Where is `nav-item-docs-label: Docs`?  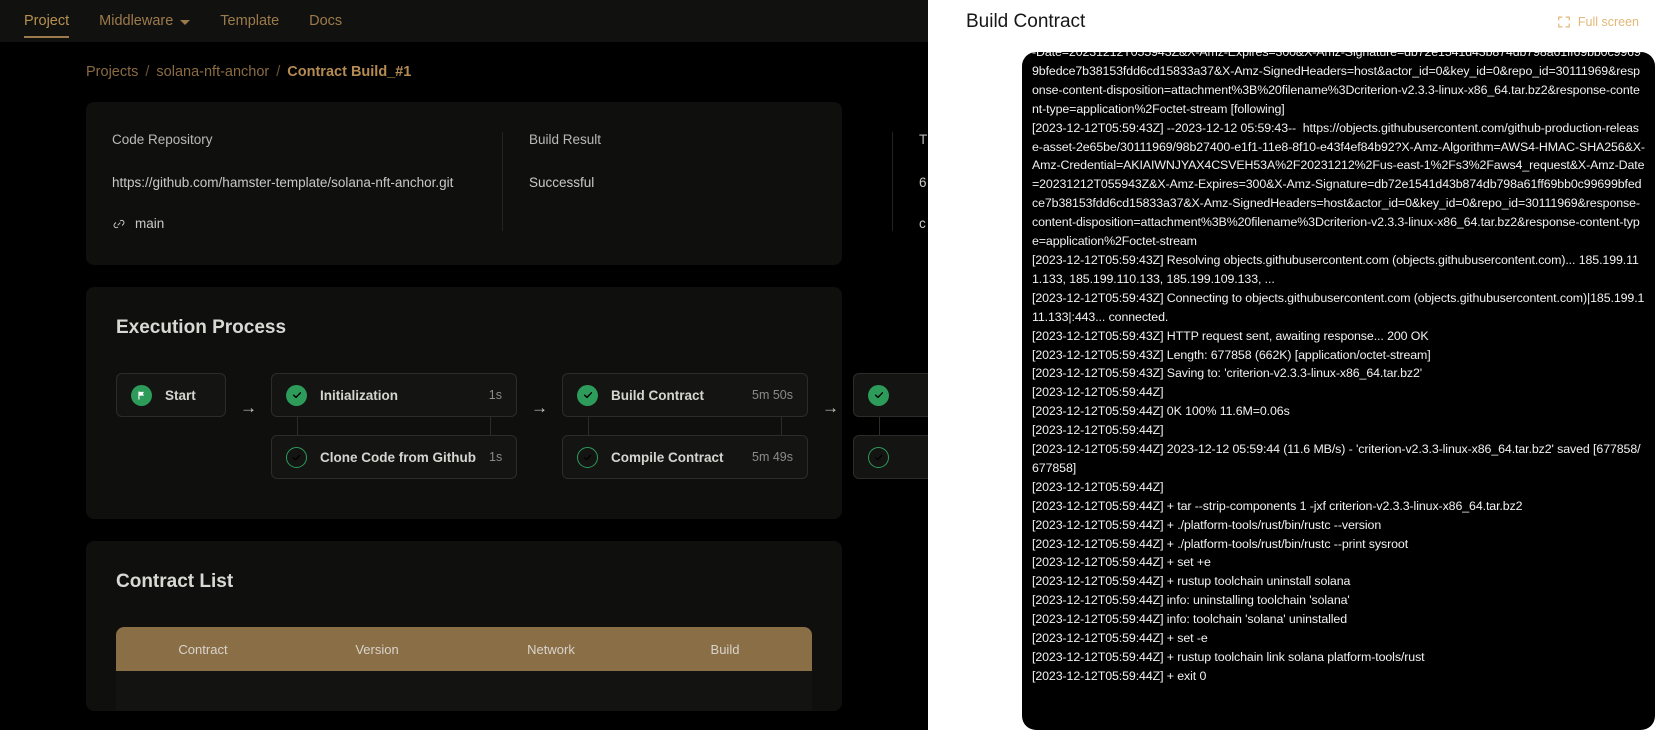
nav-item-docs-label: Docs is located at coordinates (326, 21).